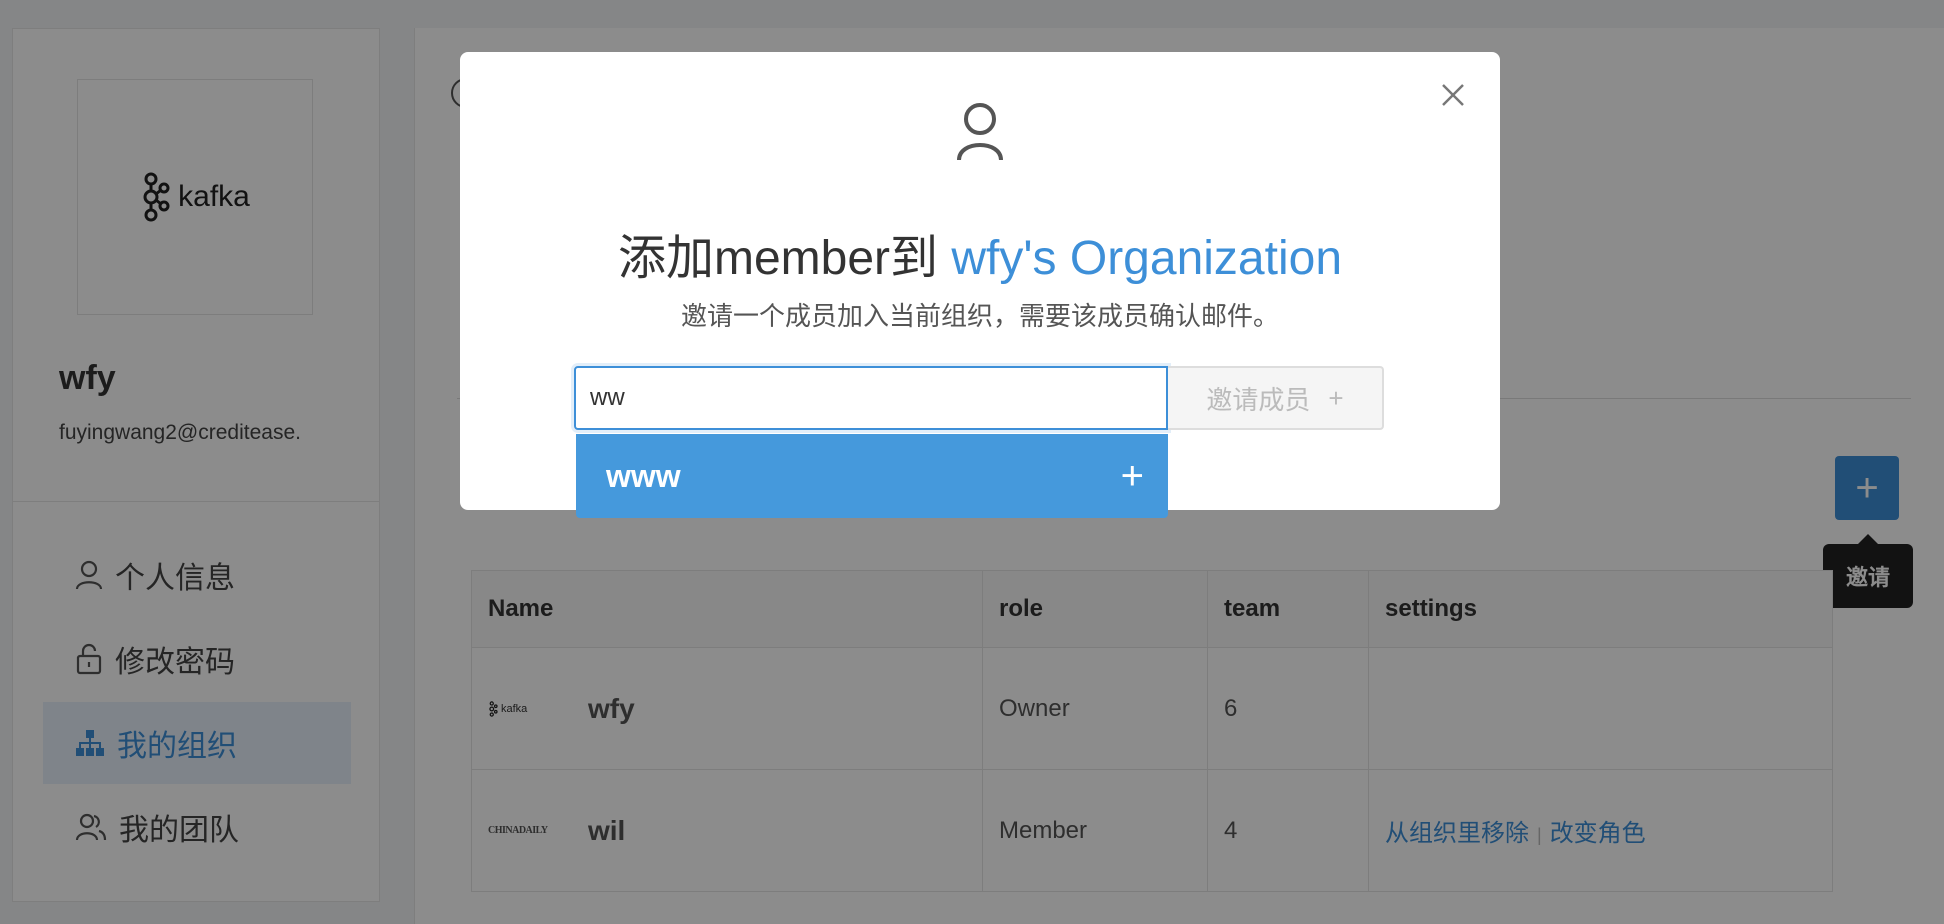 Image resolution: width=1944 pixels, height=924 pixels. Describe the element at coordinates (979, 316) in the screenshot. I see `modal-subtitle: 邀请一个成员加入当前组织，需要该成员确认邮件。` at that location.